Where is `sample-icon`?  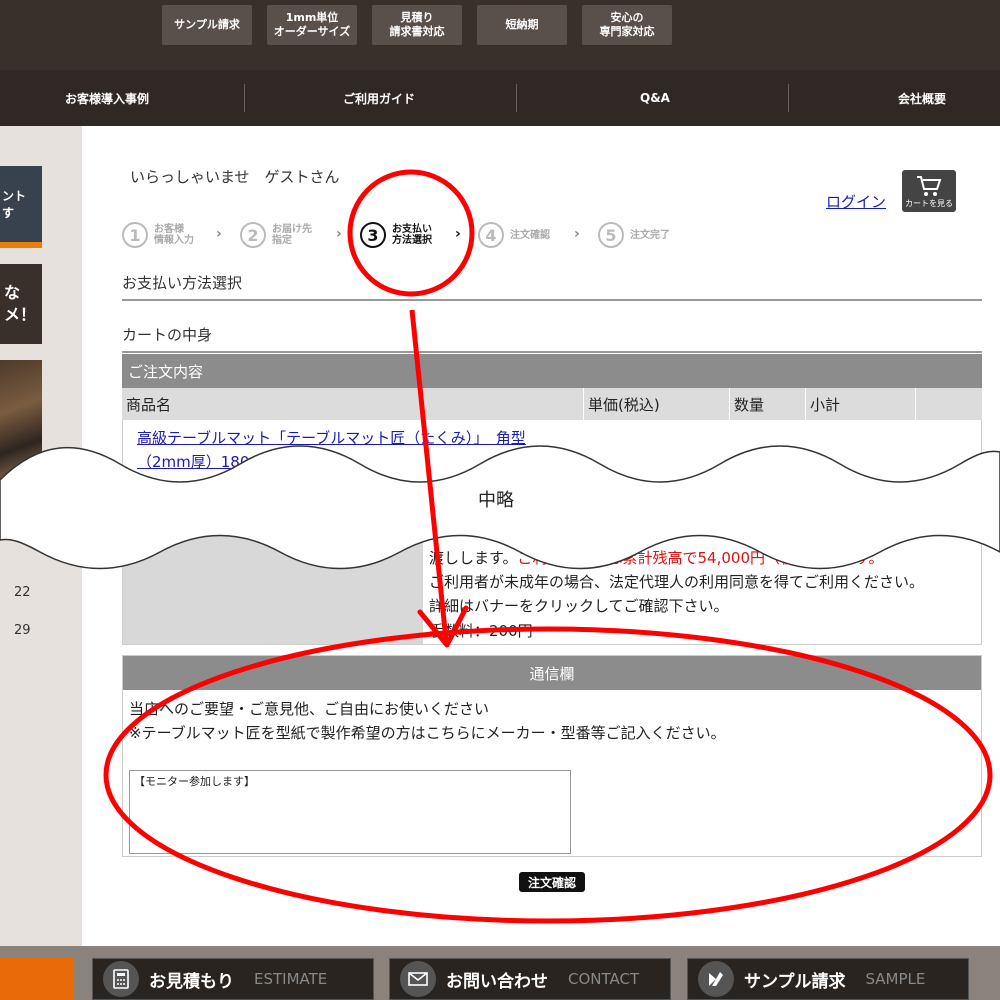 sample-icon is located at coordinates (716, 979).